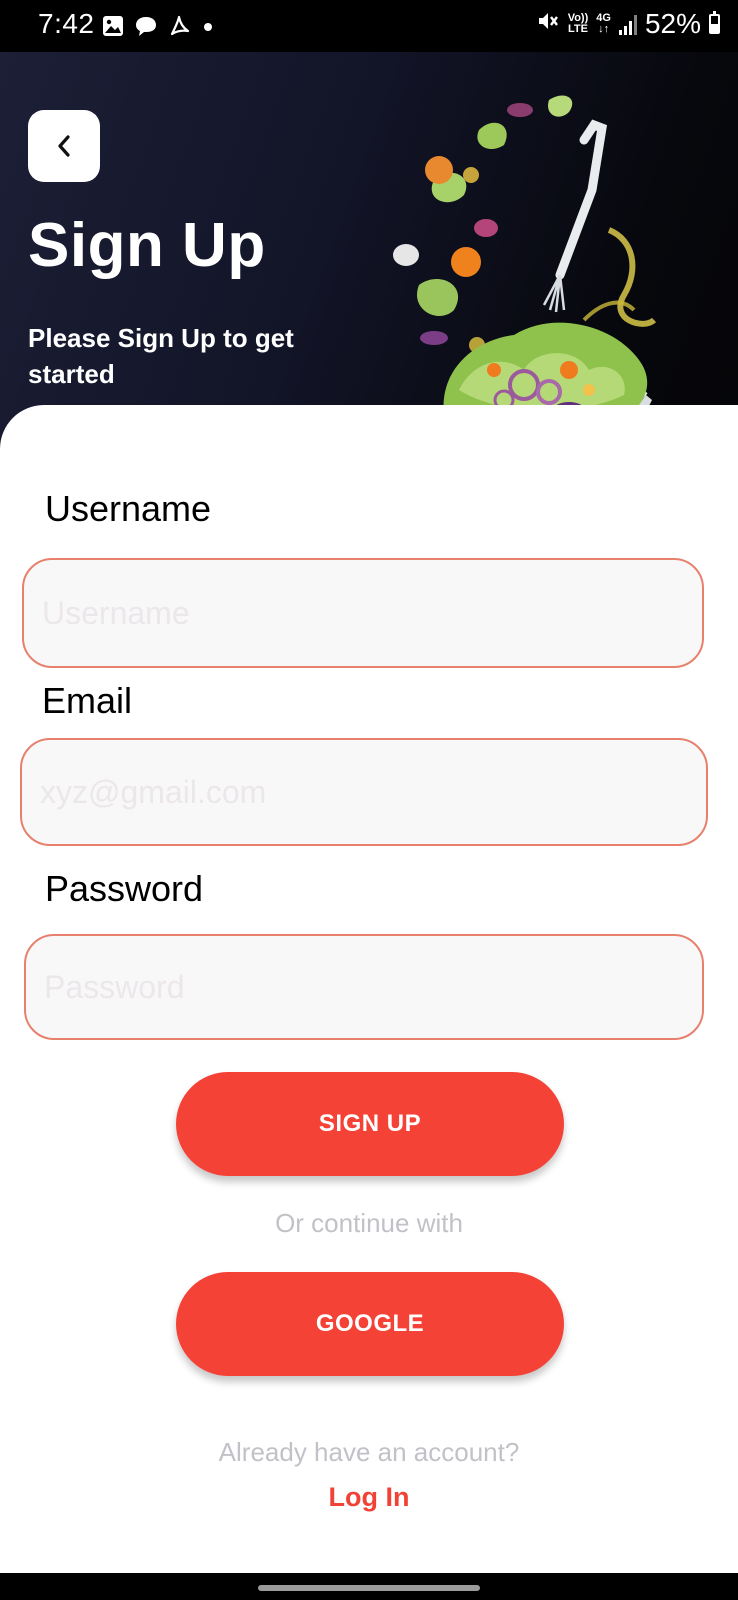  I want to click on battery-percent: 52%, so click(672, 23).